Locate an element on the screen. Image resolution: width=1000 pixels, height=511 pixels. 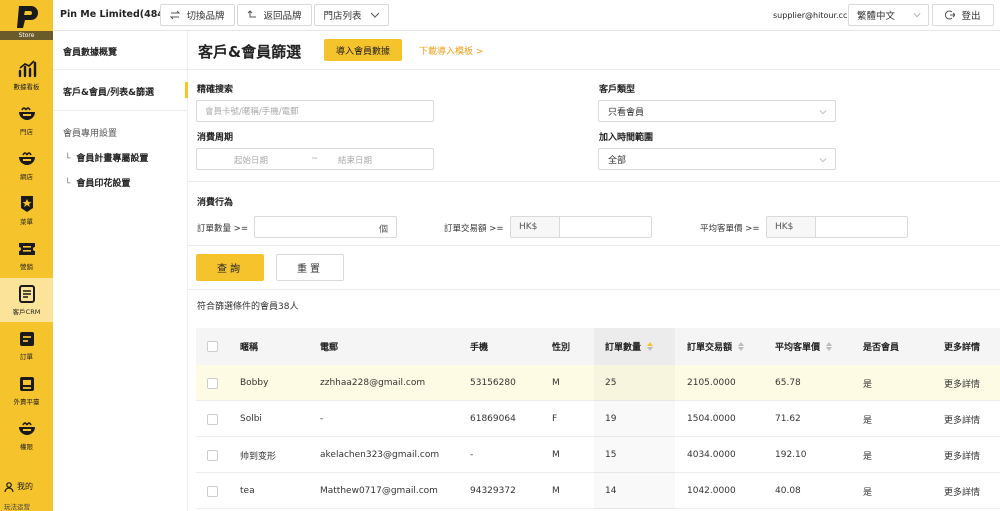
nav-label: 訂單 is located at coordinates (26, 357).